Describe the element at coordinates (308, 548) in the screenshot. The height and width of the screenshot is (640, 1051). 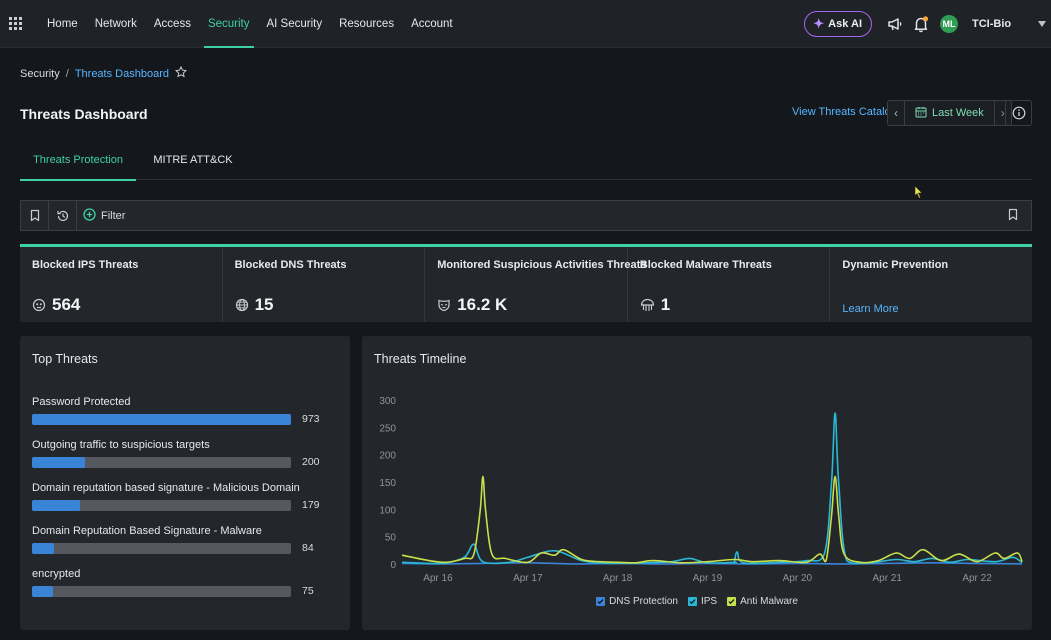
I see `top-threat-count: 84` at that location.